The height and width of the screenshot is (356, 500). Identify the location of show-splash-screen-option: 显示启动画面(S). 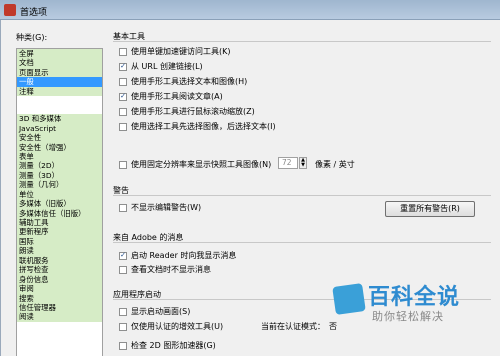
(154, 311).